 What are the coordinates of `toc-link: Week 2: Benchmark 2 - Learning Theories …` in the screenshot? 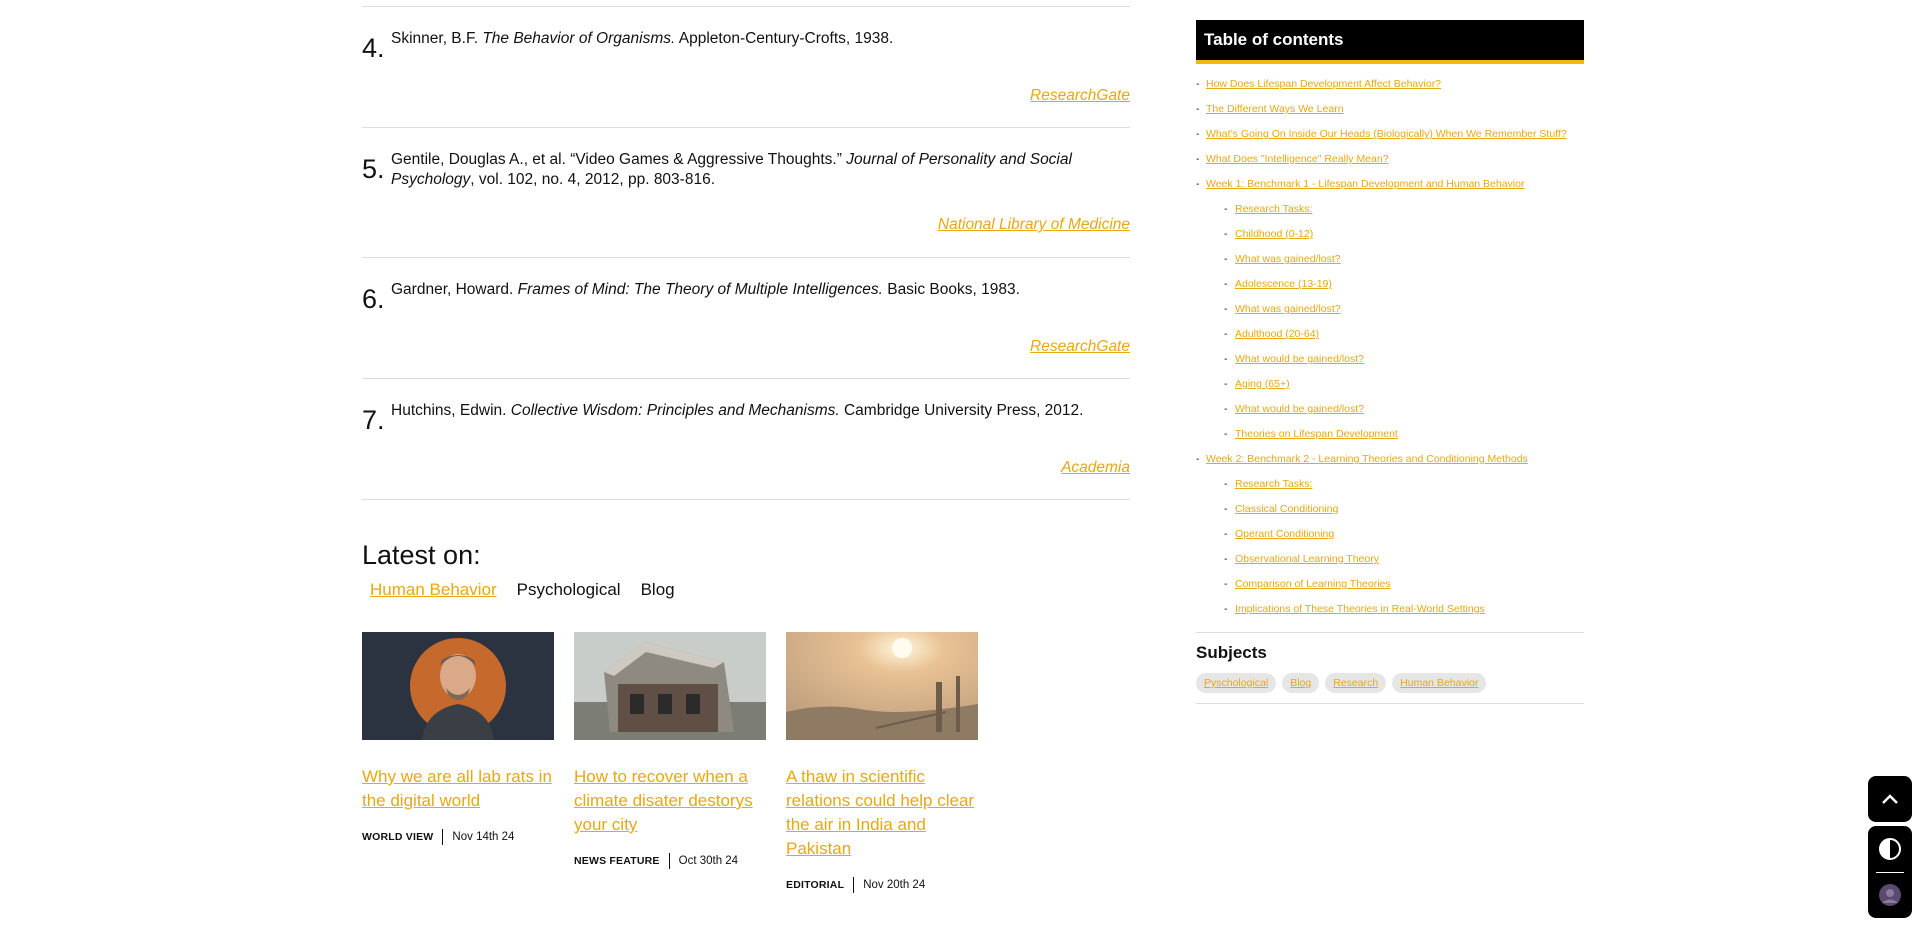 It's located at (1367, 459).